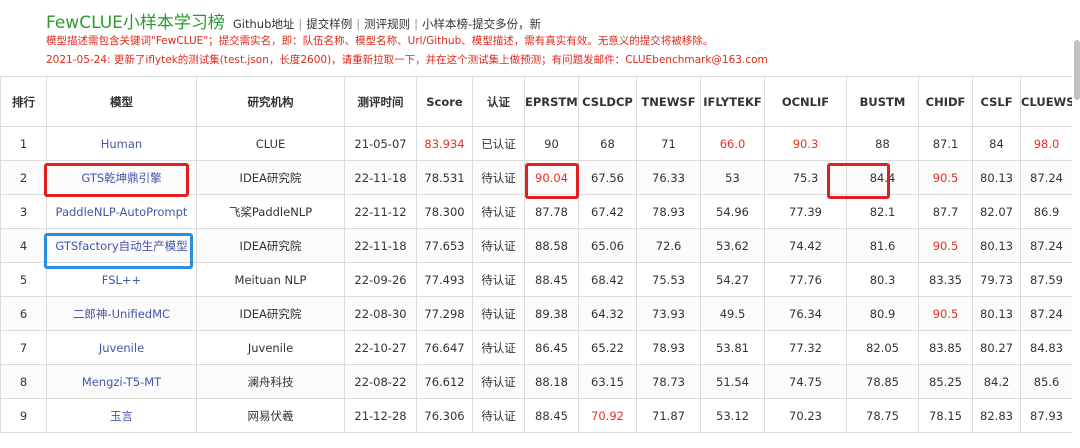  Describe the element at coordinates (23, 211) in the screenshot. I see `cell-rank: 3` at that location.